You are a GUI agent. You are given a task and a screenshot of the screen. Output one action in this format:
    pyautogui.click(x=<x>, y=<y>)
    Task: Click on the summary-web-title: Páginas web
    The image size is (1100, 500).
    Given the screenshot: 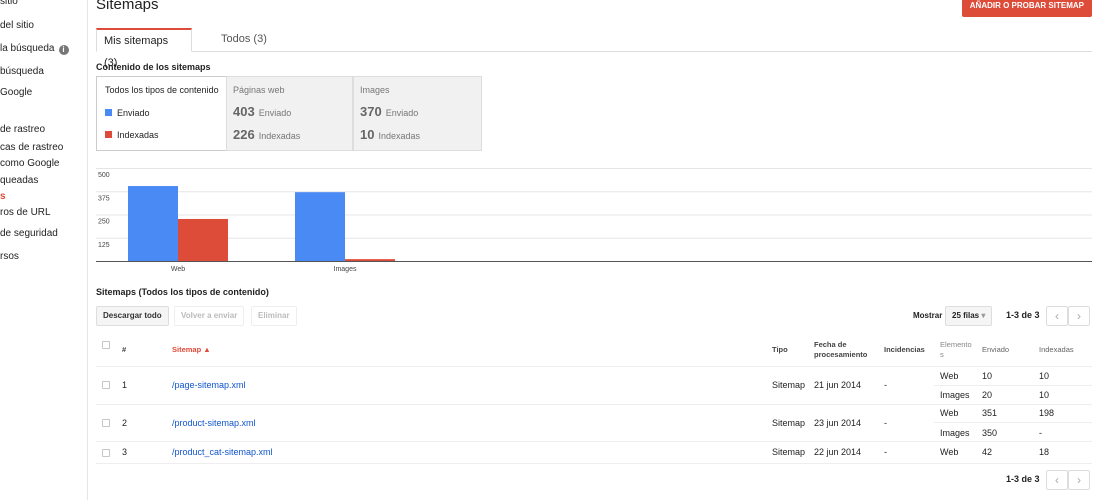 What is the action you would take?
    pyautogui.click(x=259, y=90)
    